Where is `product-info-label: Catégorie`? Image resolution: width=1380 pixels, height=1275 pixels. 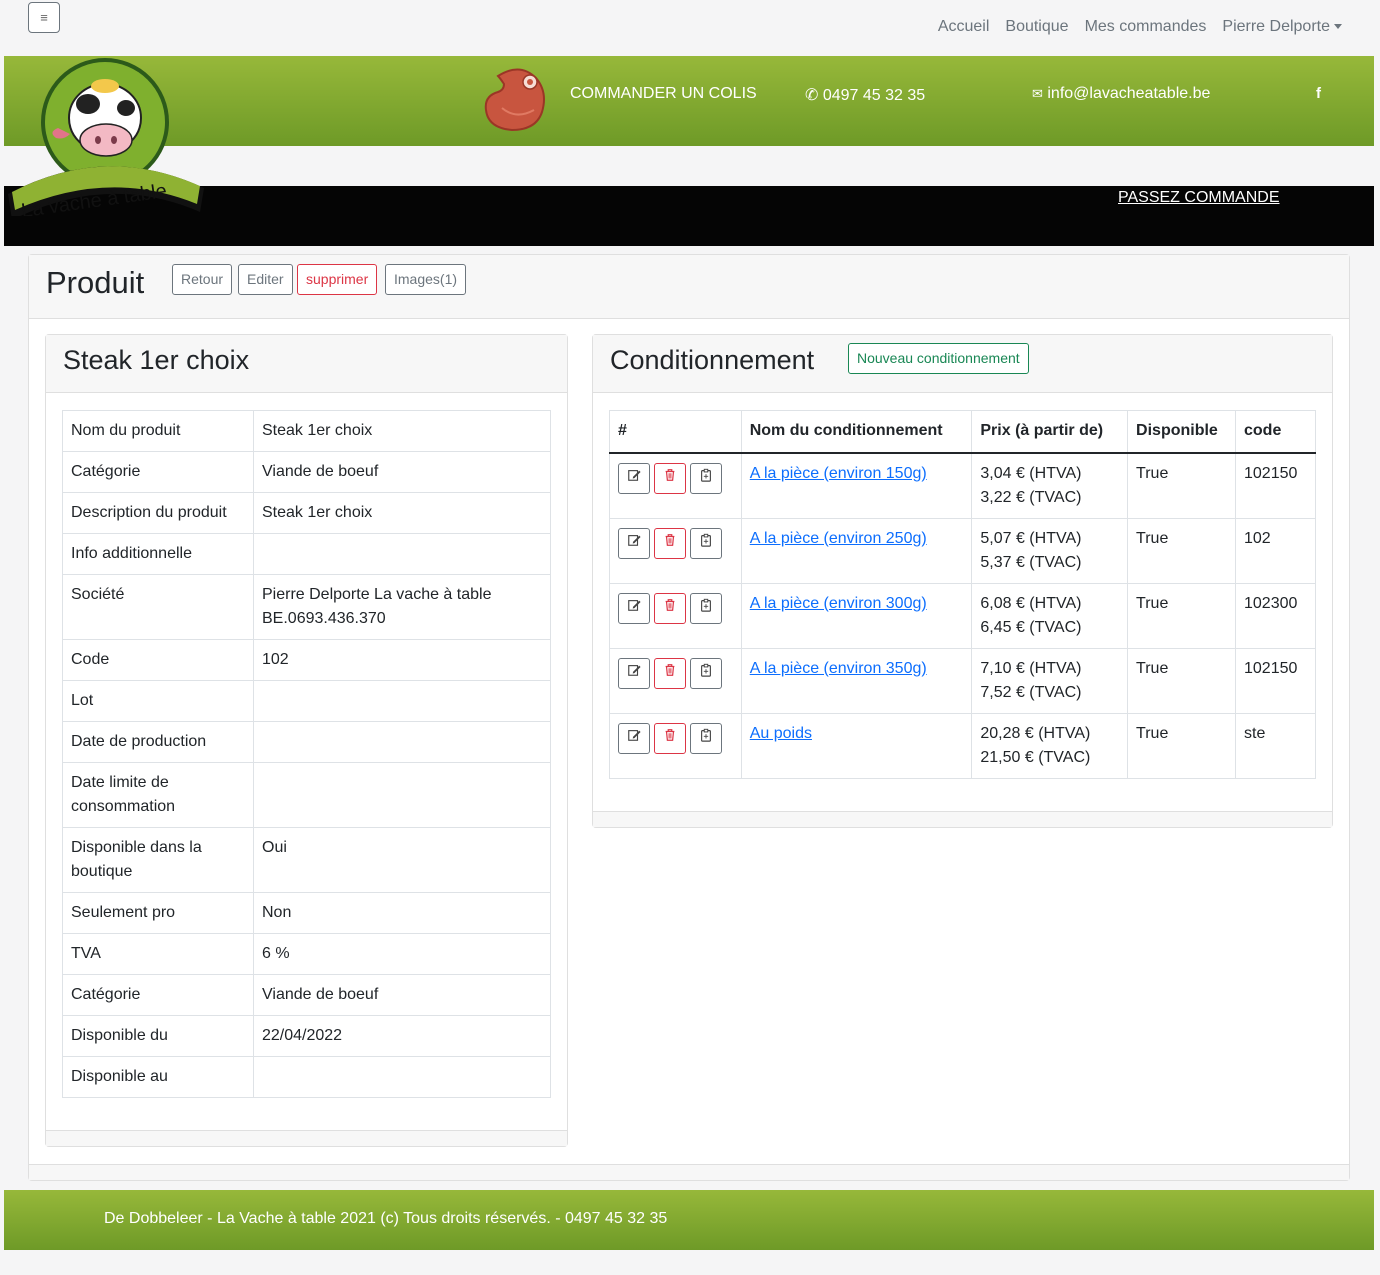 product-info-label: Catégorie is located at coordinates (158, 995).